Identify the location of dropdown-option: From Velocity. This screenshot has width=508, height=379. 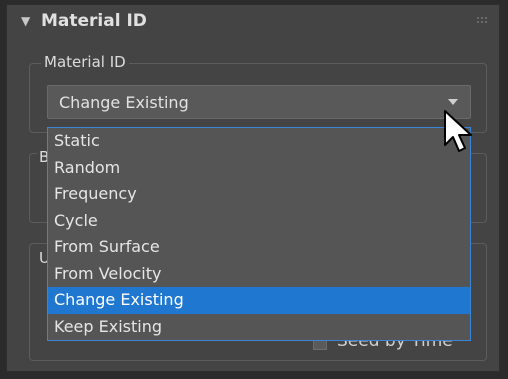
(259, 274).